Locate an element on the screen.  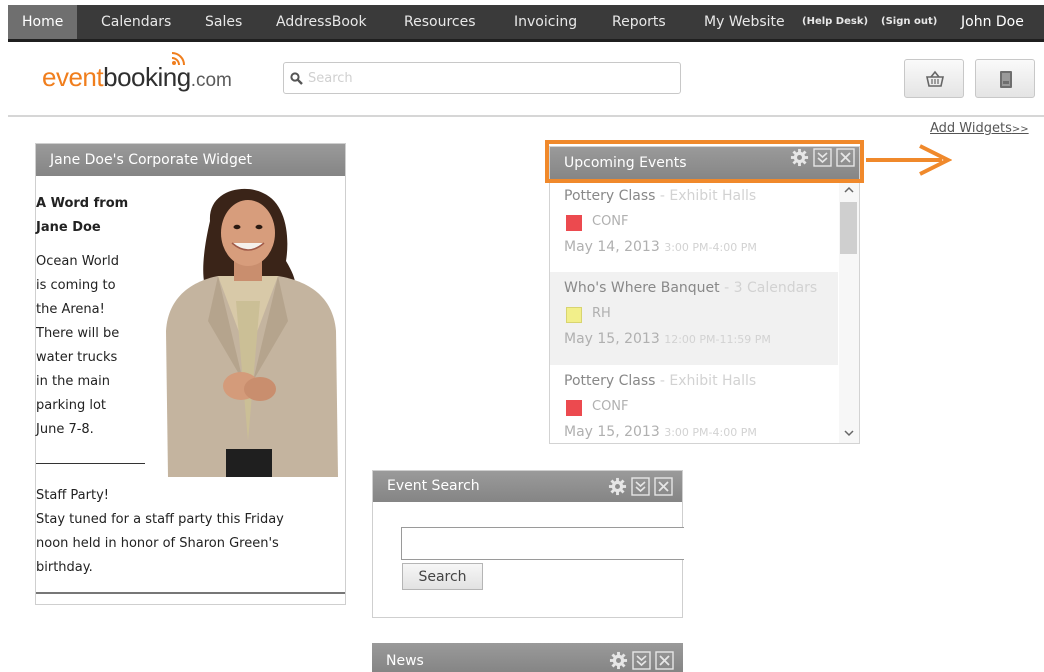
event-search-header: Event Search is located at coordinates (527, 486).